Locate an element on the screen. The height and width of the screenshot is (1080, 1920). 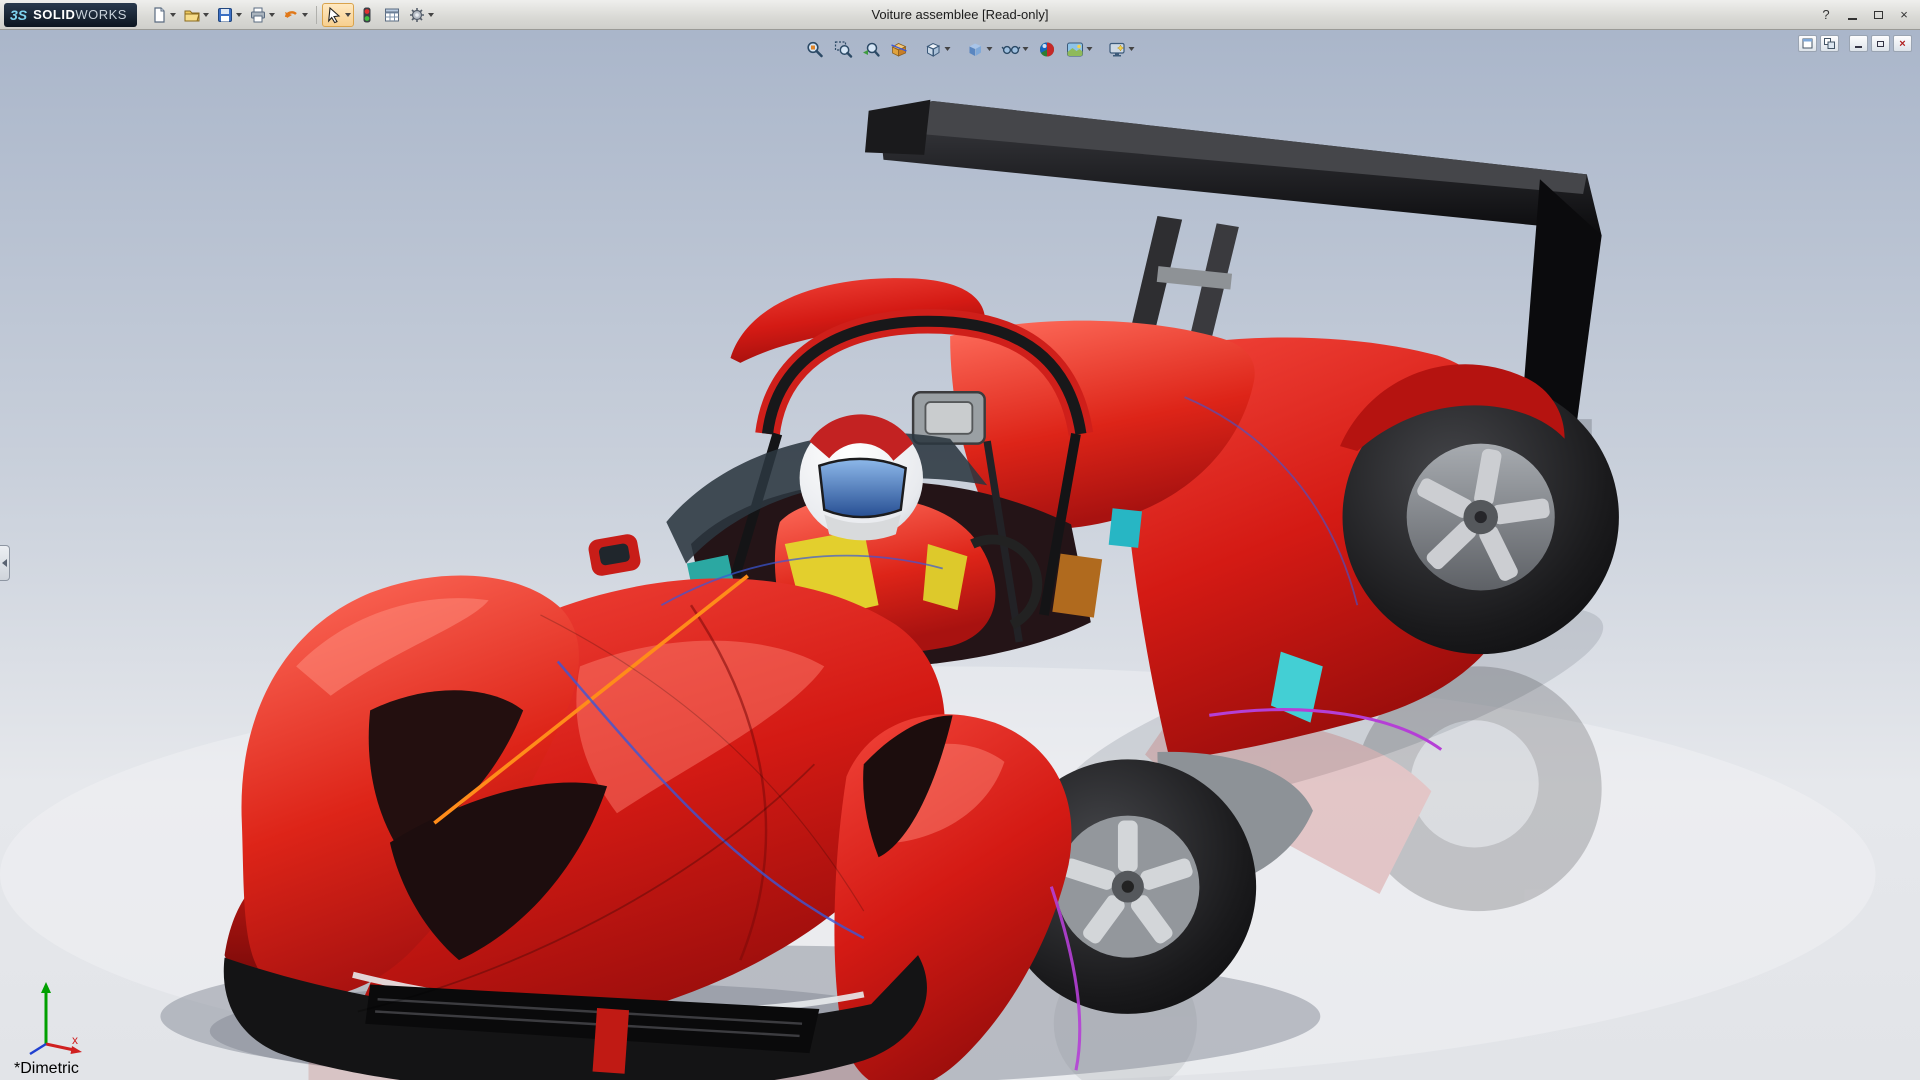
magnifier-icon is located at coordinates (814, 49).